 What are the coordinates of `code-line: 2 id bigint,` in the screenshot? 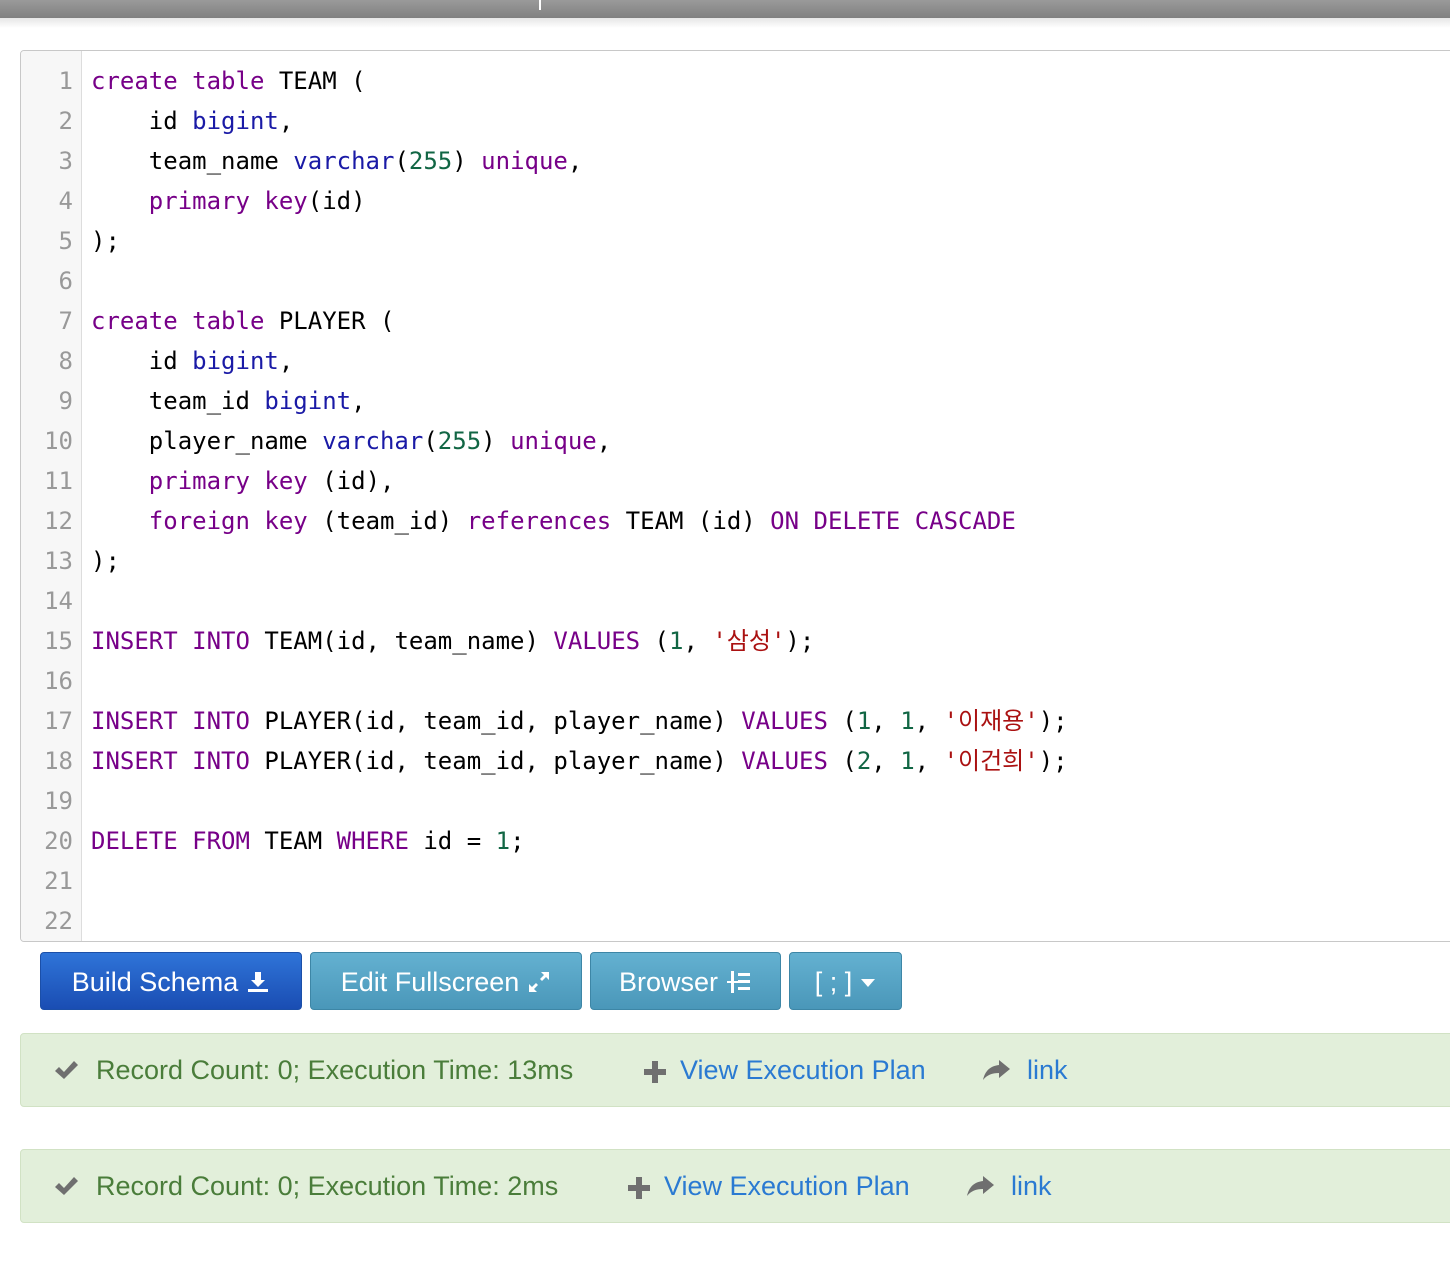 It's located at (735, 121).